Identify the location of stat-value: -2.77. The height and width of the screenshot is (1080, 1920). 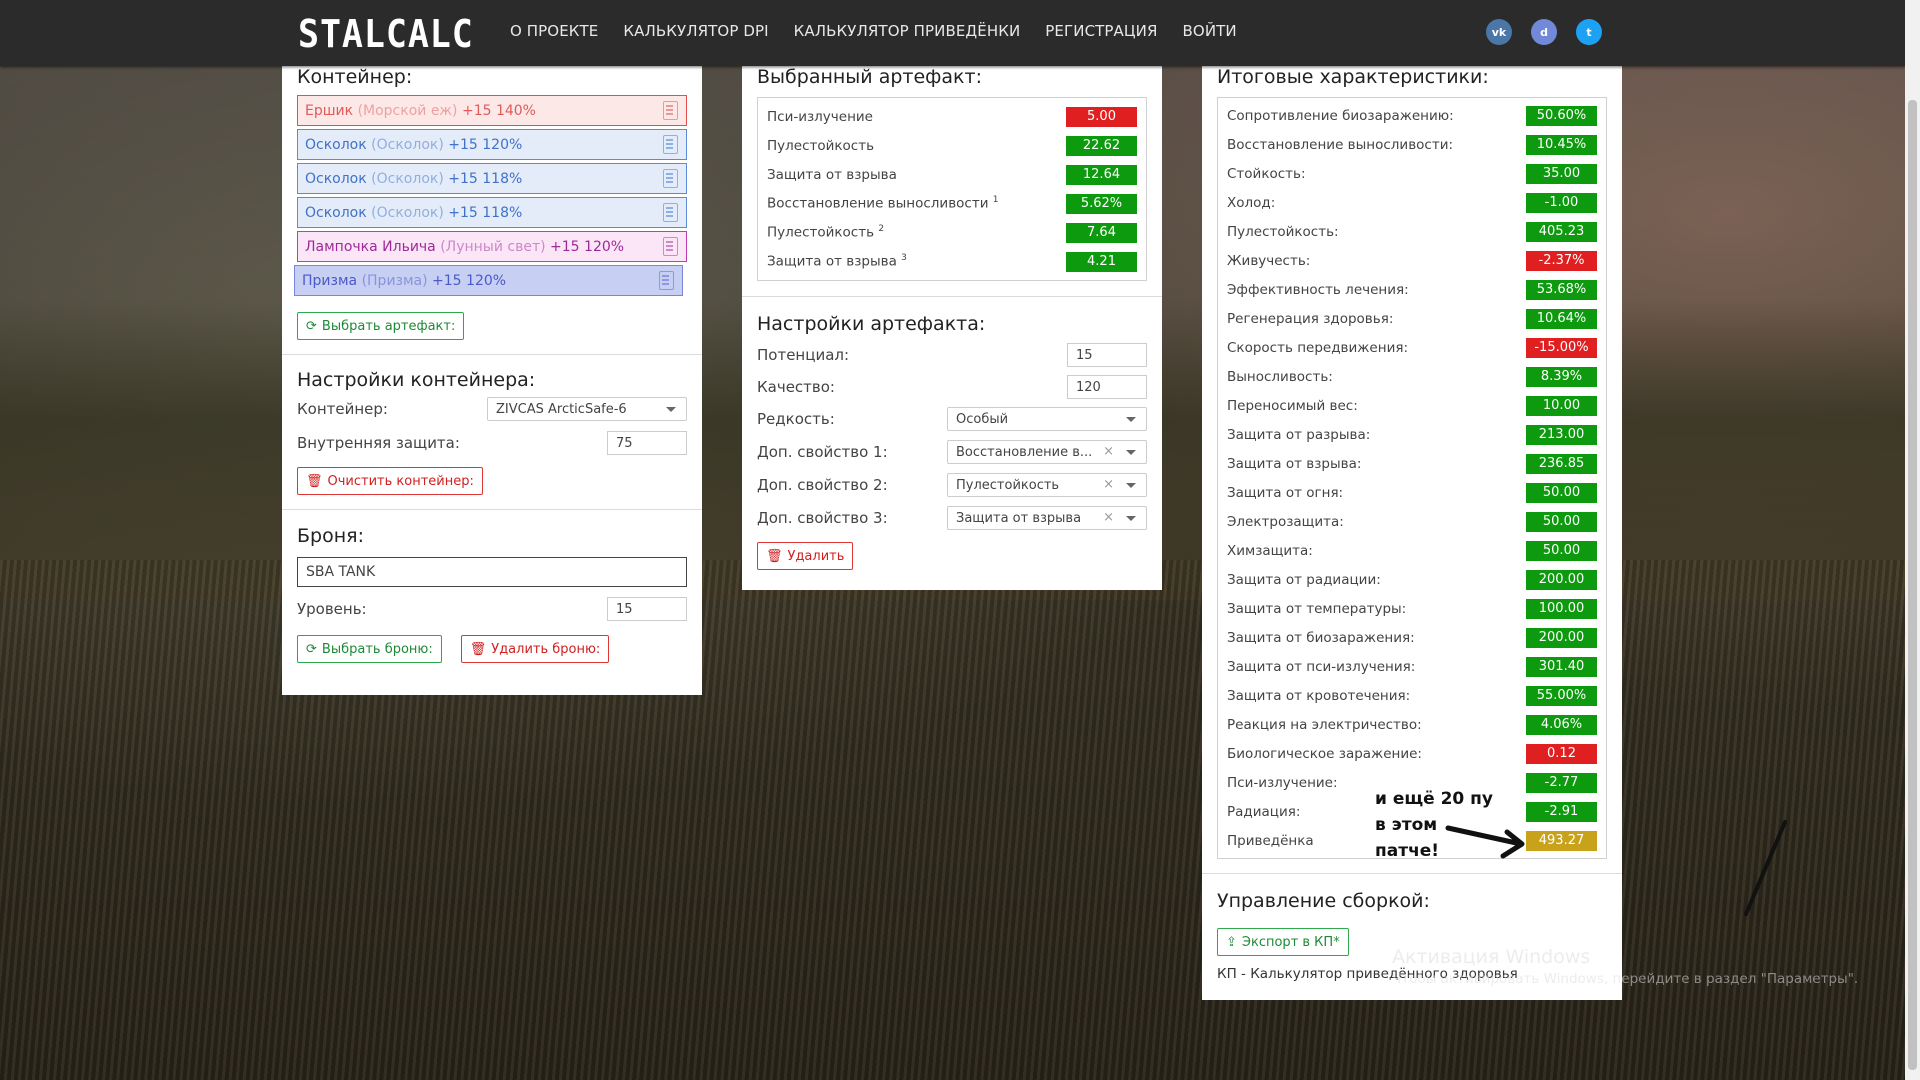
(1561, 782).